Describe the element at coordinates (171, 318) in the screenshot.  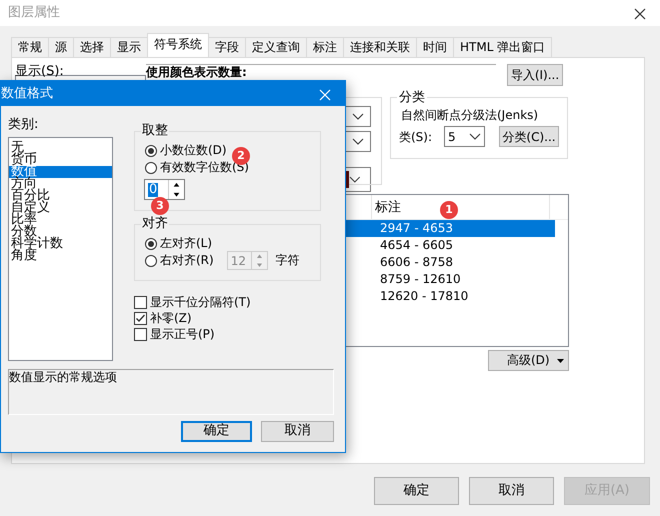
I see `checkbox-label: 补零(Z)` at that location.